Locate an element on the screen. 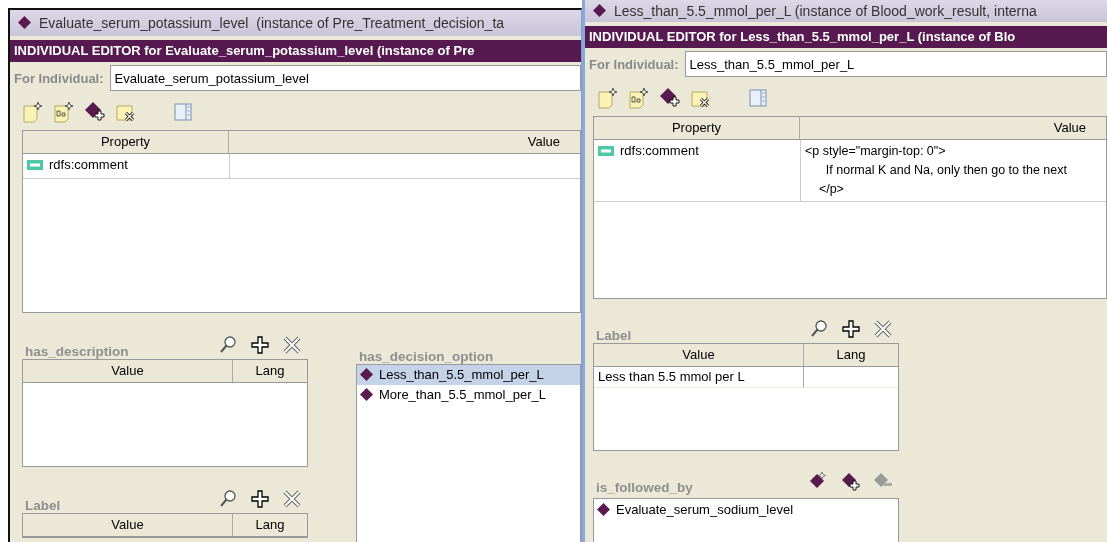 The width and height of the screenshot is (1107, 542). list-item-label: Evaluate_serum_sodium_level is located at coordinates (705, 509).